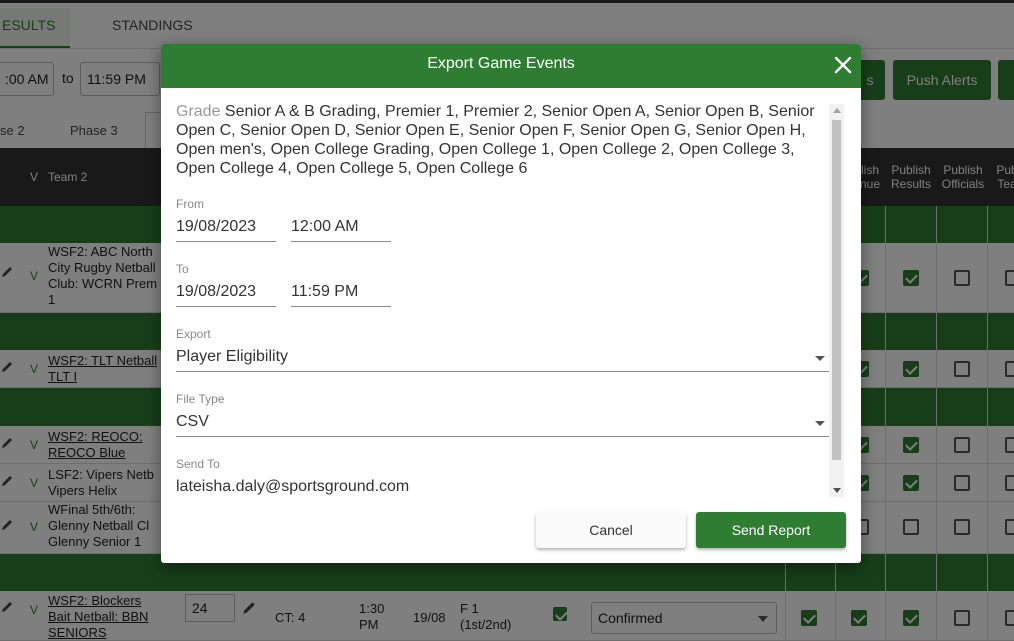 The width and height of the screenshot is (1014, 641). Describe the element at coordinates (341, 293) in the screenshot. I see `to-time-field: 11:59 PM` at that location.